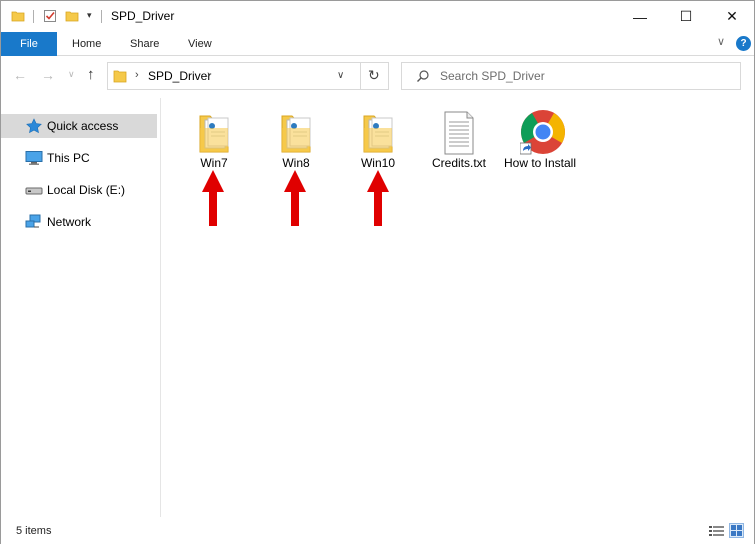 The height and width of the screenshot is (544, 755). What do you see at coordinates (540, 163) in the screenshot?
I see `file-label: How to Install` at bounding box center [540, 163].